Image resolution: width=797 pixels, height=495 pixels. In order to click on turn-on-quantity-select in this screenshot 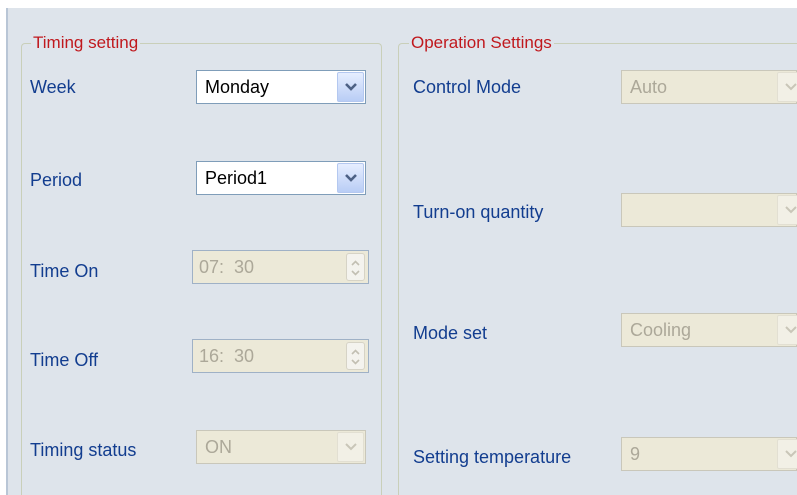, I will do `click(709, 210)`.